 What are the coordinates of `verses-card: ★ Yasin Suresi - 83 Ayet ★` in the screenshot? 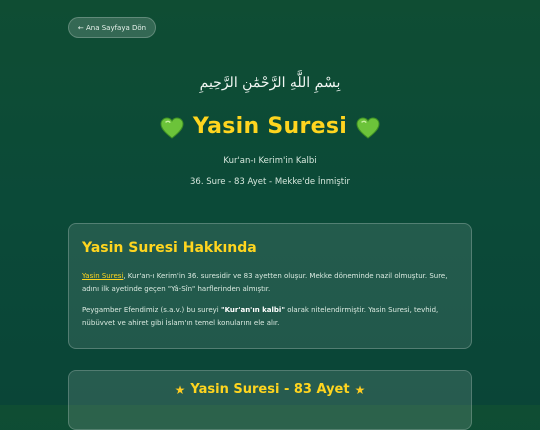 It's located at (270, 400).